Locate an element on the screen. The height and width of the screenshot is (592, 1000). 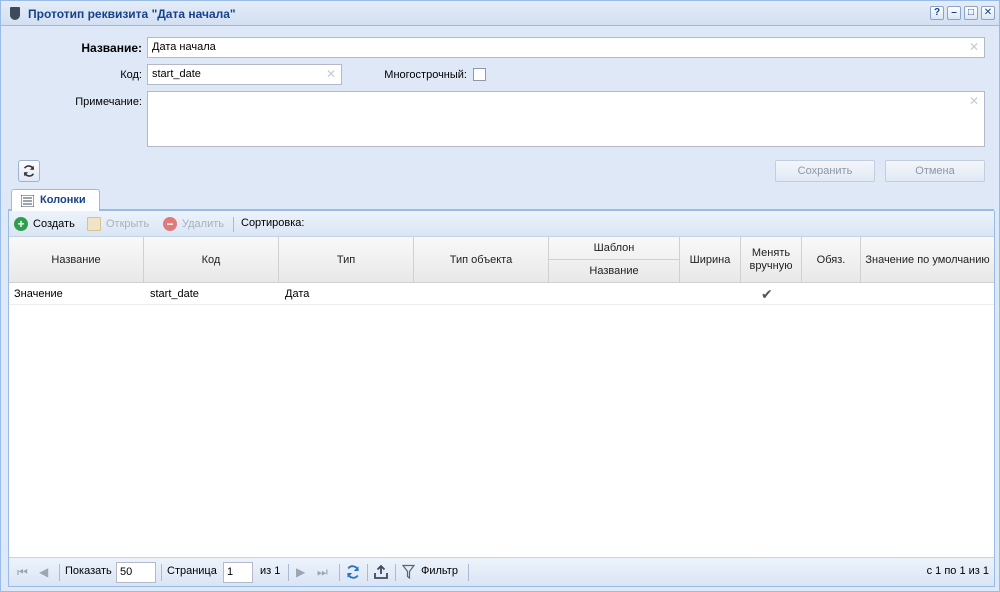
tab-label: Колонки is located at coordinates (63, 200).